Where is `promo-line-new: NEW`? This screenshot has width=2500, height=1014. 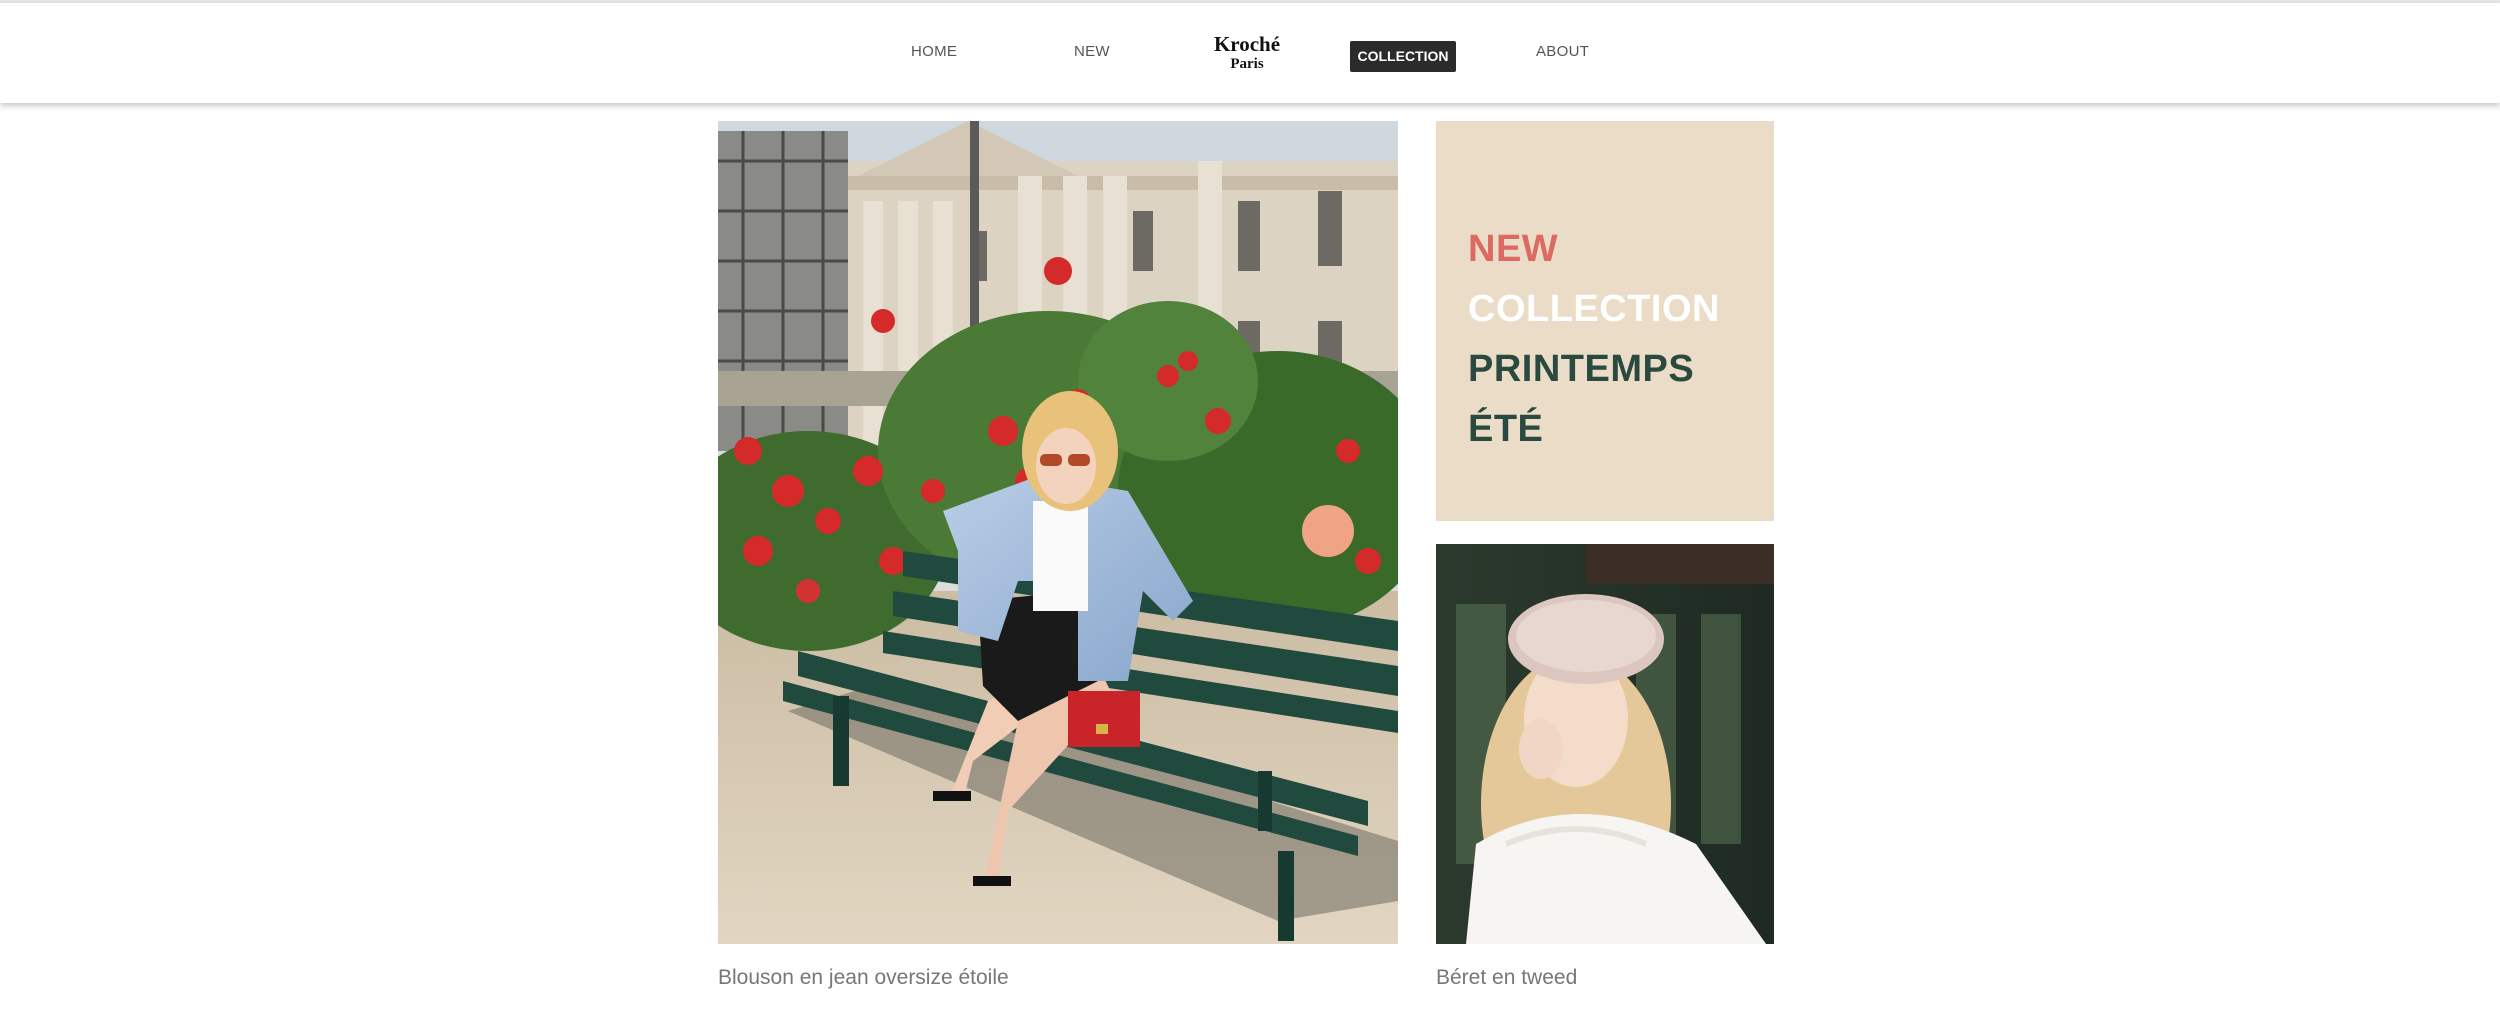
promo-line-new: NEW is located at coordinates (1513, 249).